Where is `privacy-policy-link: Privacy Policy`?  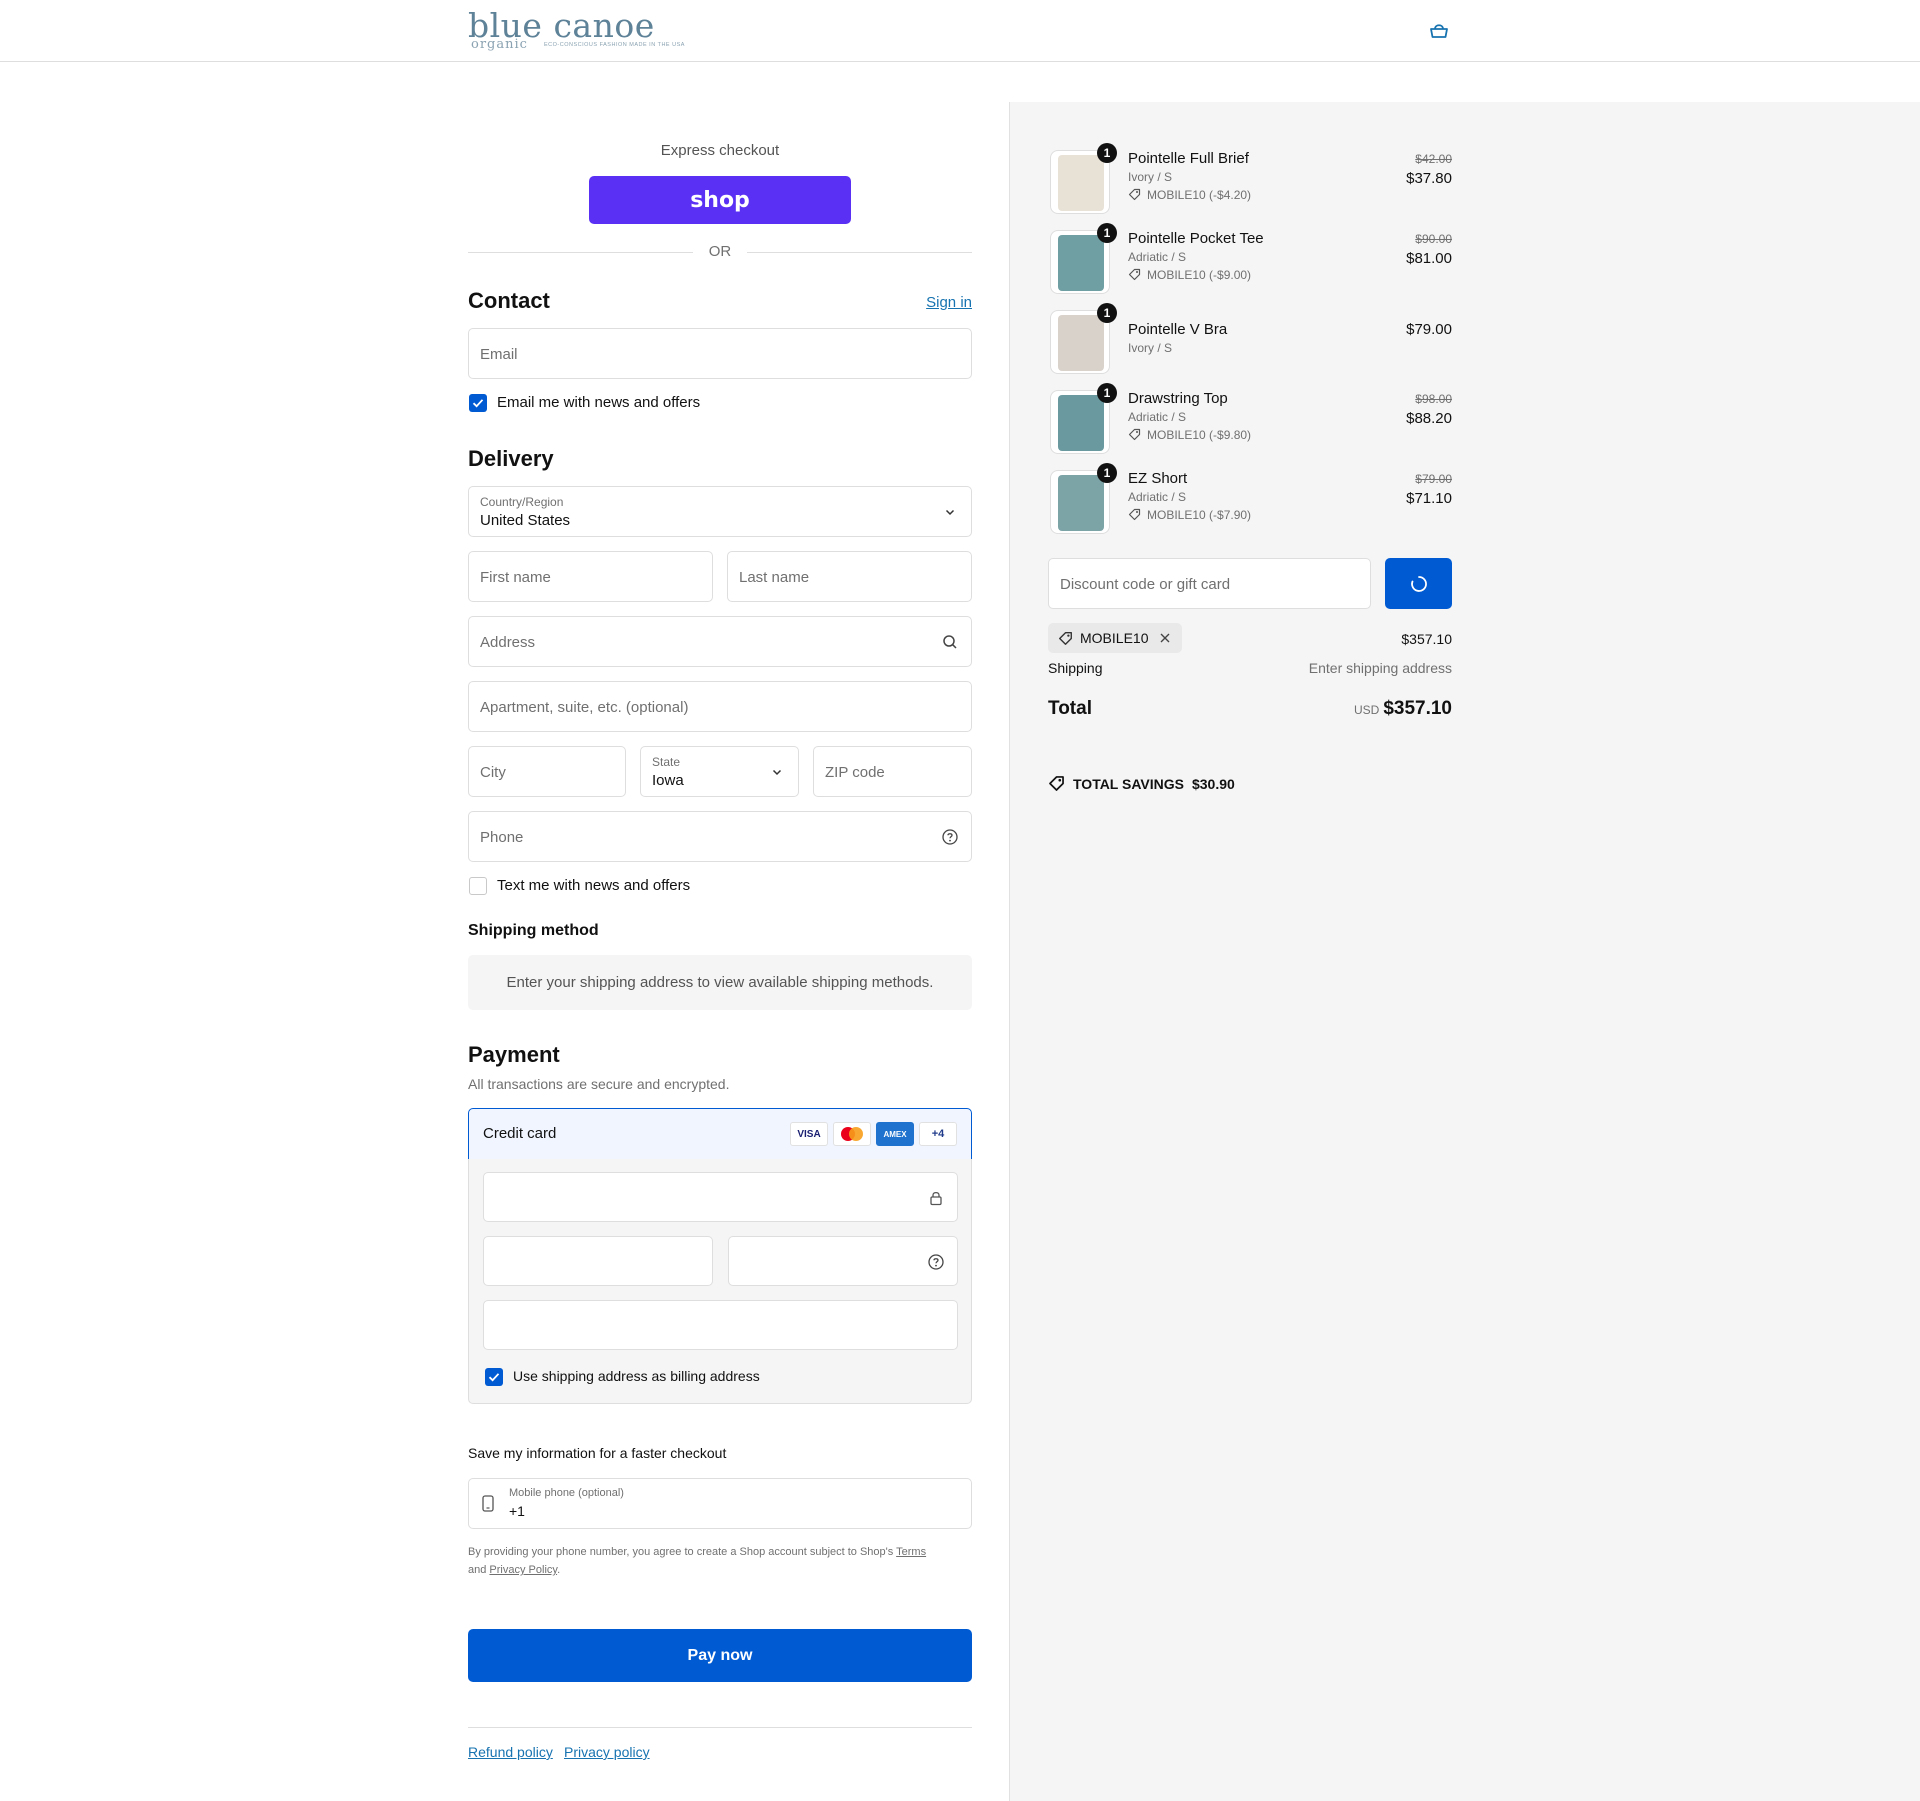 privacy-policy-link: Privacy Policy is located at coordinates (523, 1570).